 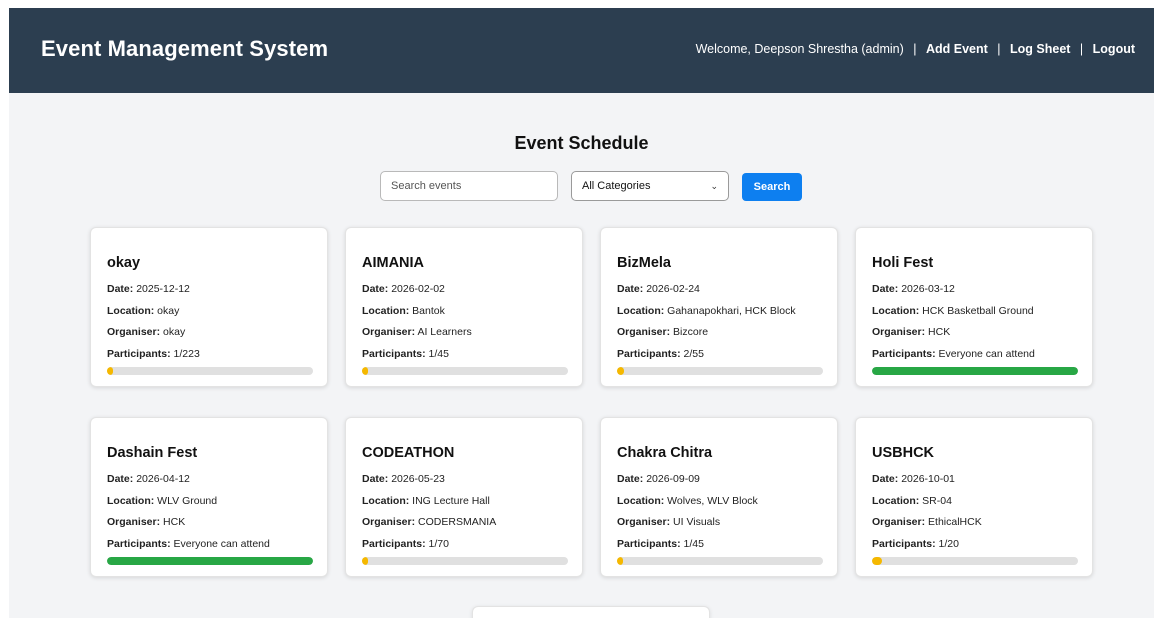 I want to click on organiser-value: okay, so click(x=174, y=332).